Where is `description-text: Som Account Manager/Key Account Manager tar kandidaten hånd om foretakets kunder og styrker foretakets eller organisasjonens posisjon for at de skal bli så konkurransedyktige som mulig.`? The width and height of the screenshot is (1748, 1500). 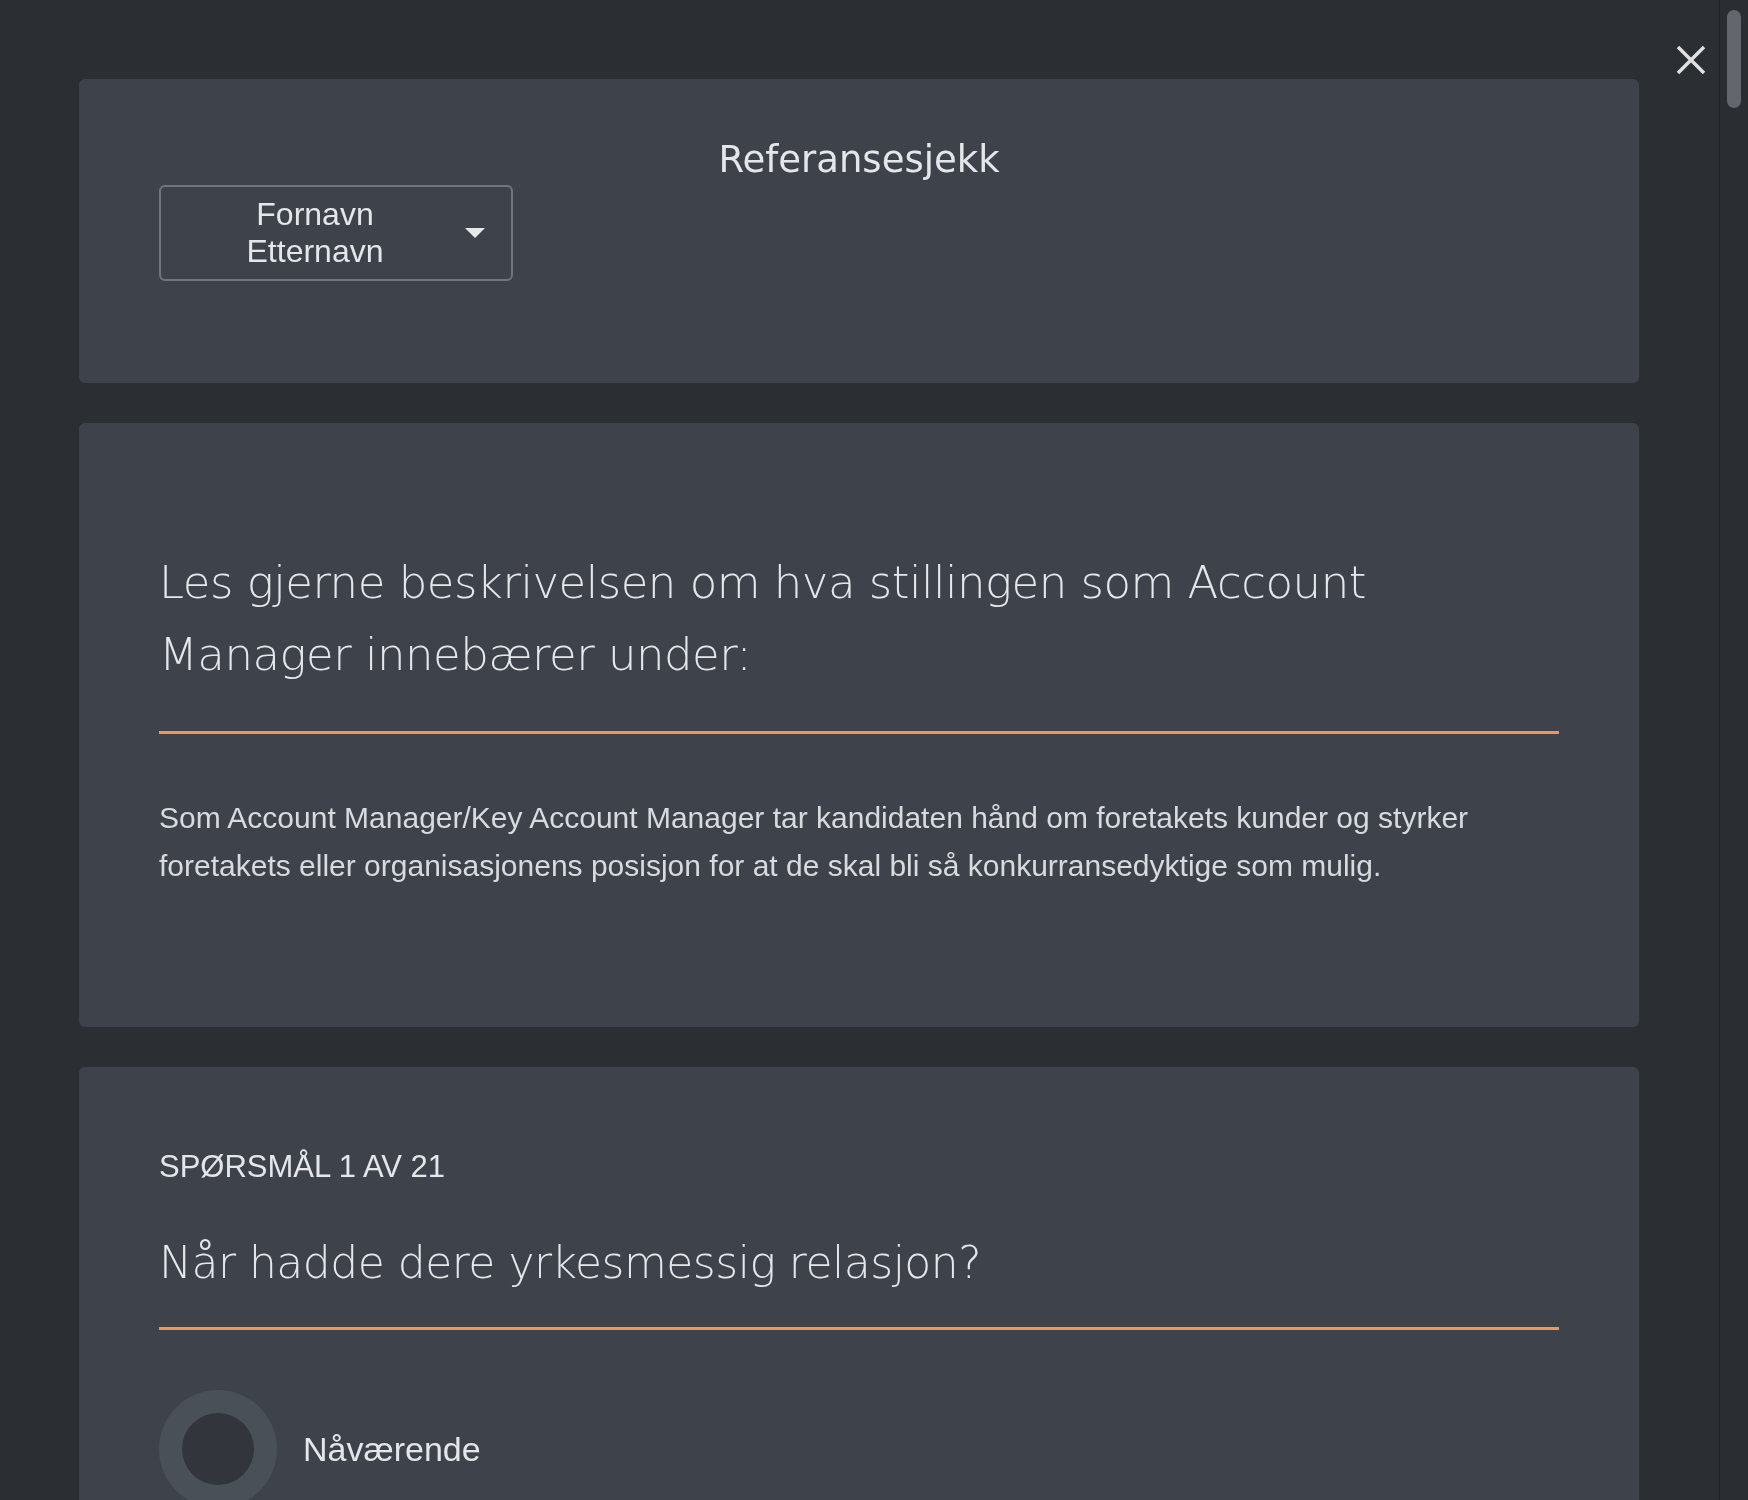 description-text: Som Account Manager/Key Account Manager tar kandidaten hånd om foretakets kunder og styrker foretakets eller organisasjonens posisjon for at de skal bli så konkurransedyktige som mulig. is located at coordinates (814, 842).